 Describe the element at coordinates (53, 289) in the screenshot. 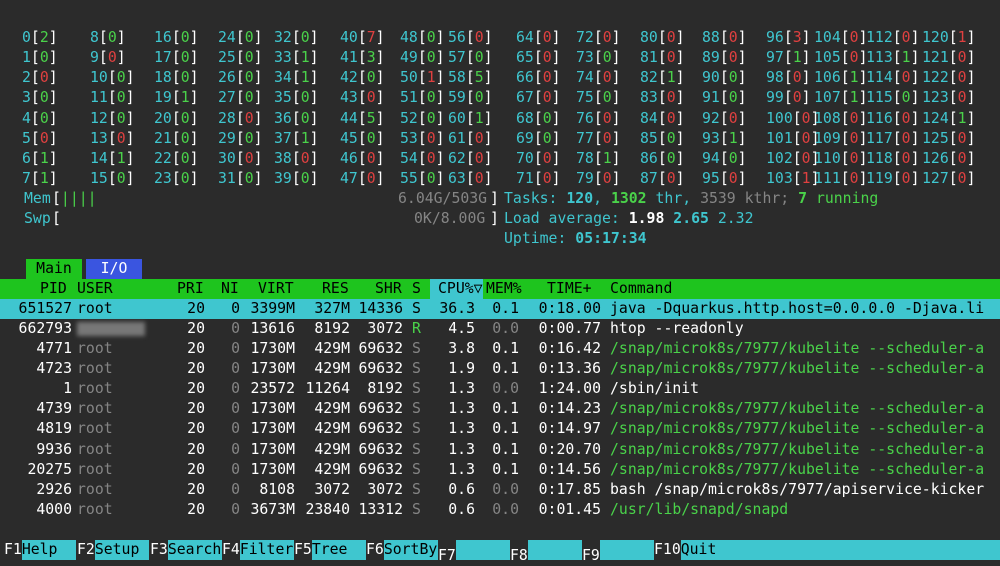

I see `col-pid: PID` at that location.